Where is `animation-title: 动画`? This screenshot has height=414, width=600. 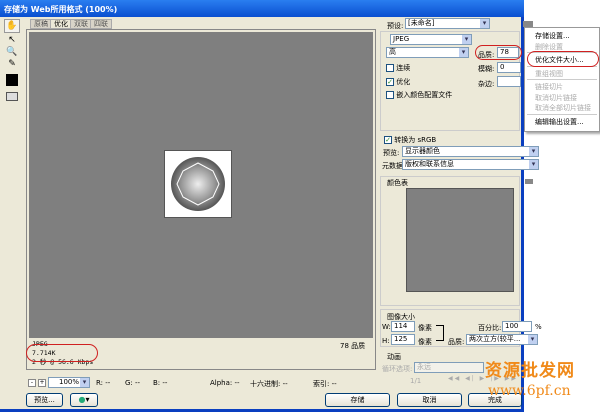
animation-title: 动画 is located at coordinates (394, 357).